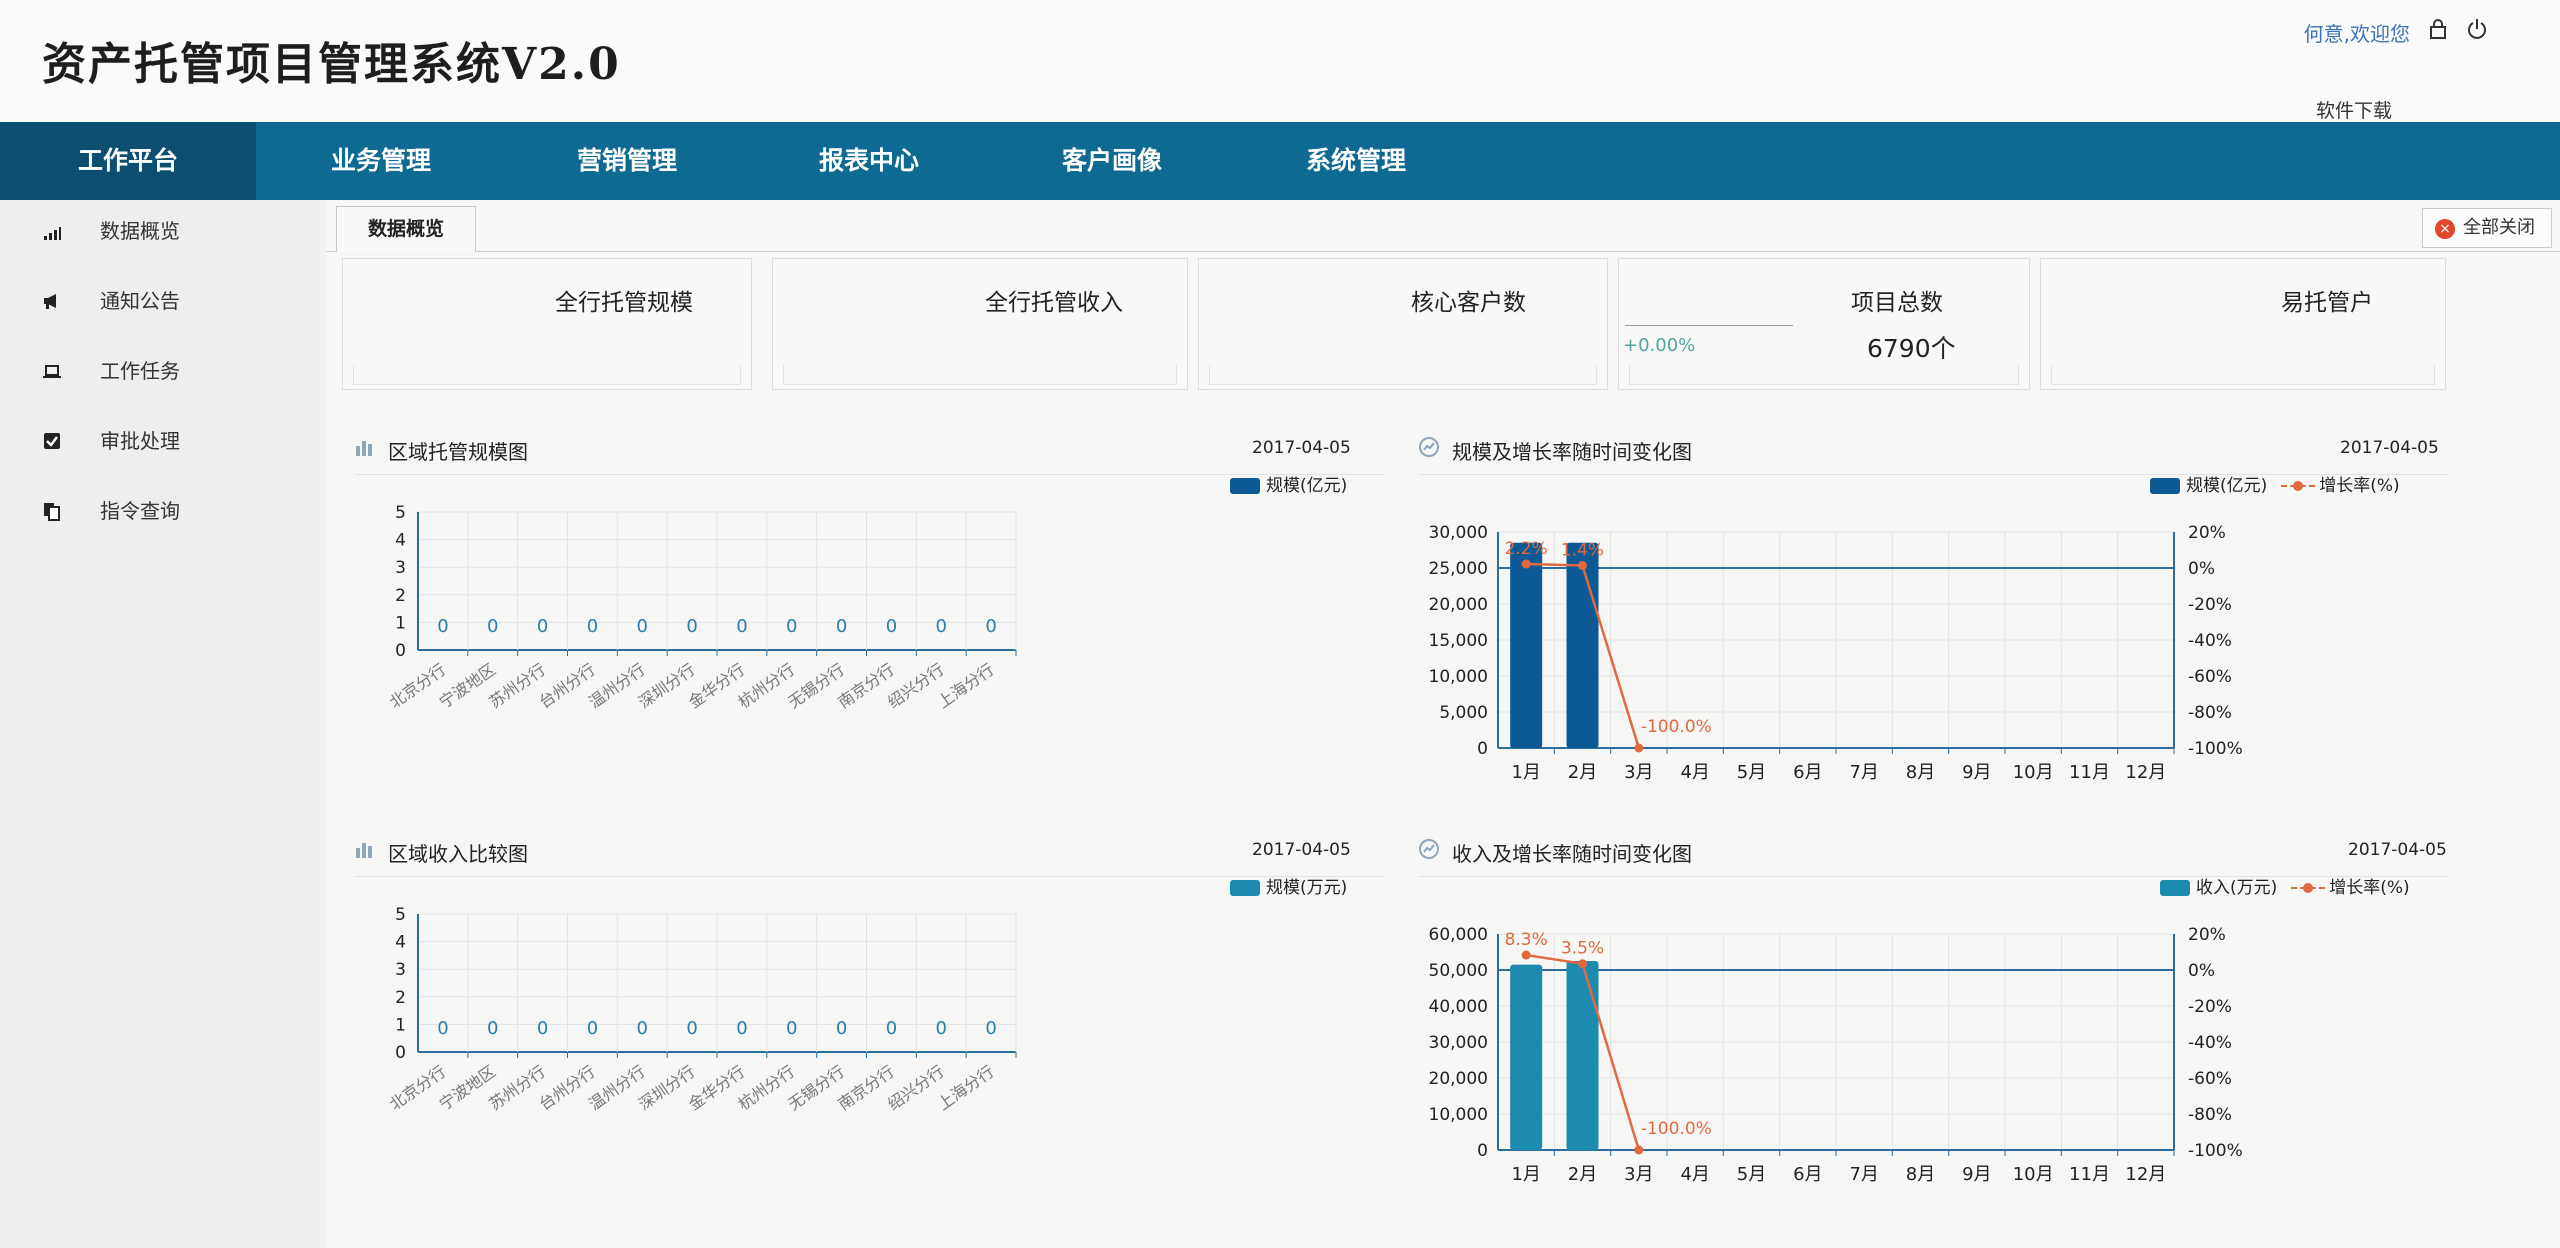  Describe the element at coordinates (1356, 161) in the screenshot. I see `nav-item-system: 系统管理` at that location.